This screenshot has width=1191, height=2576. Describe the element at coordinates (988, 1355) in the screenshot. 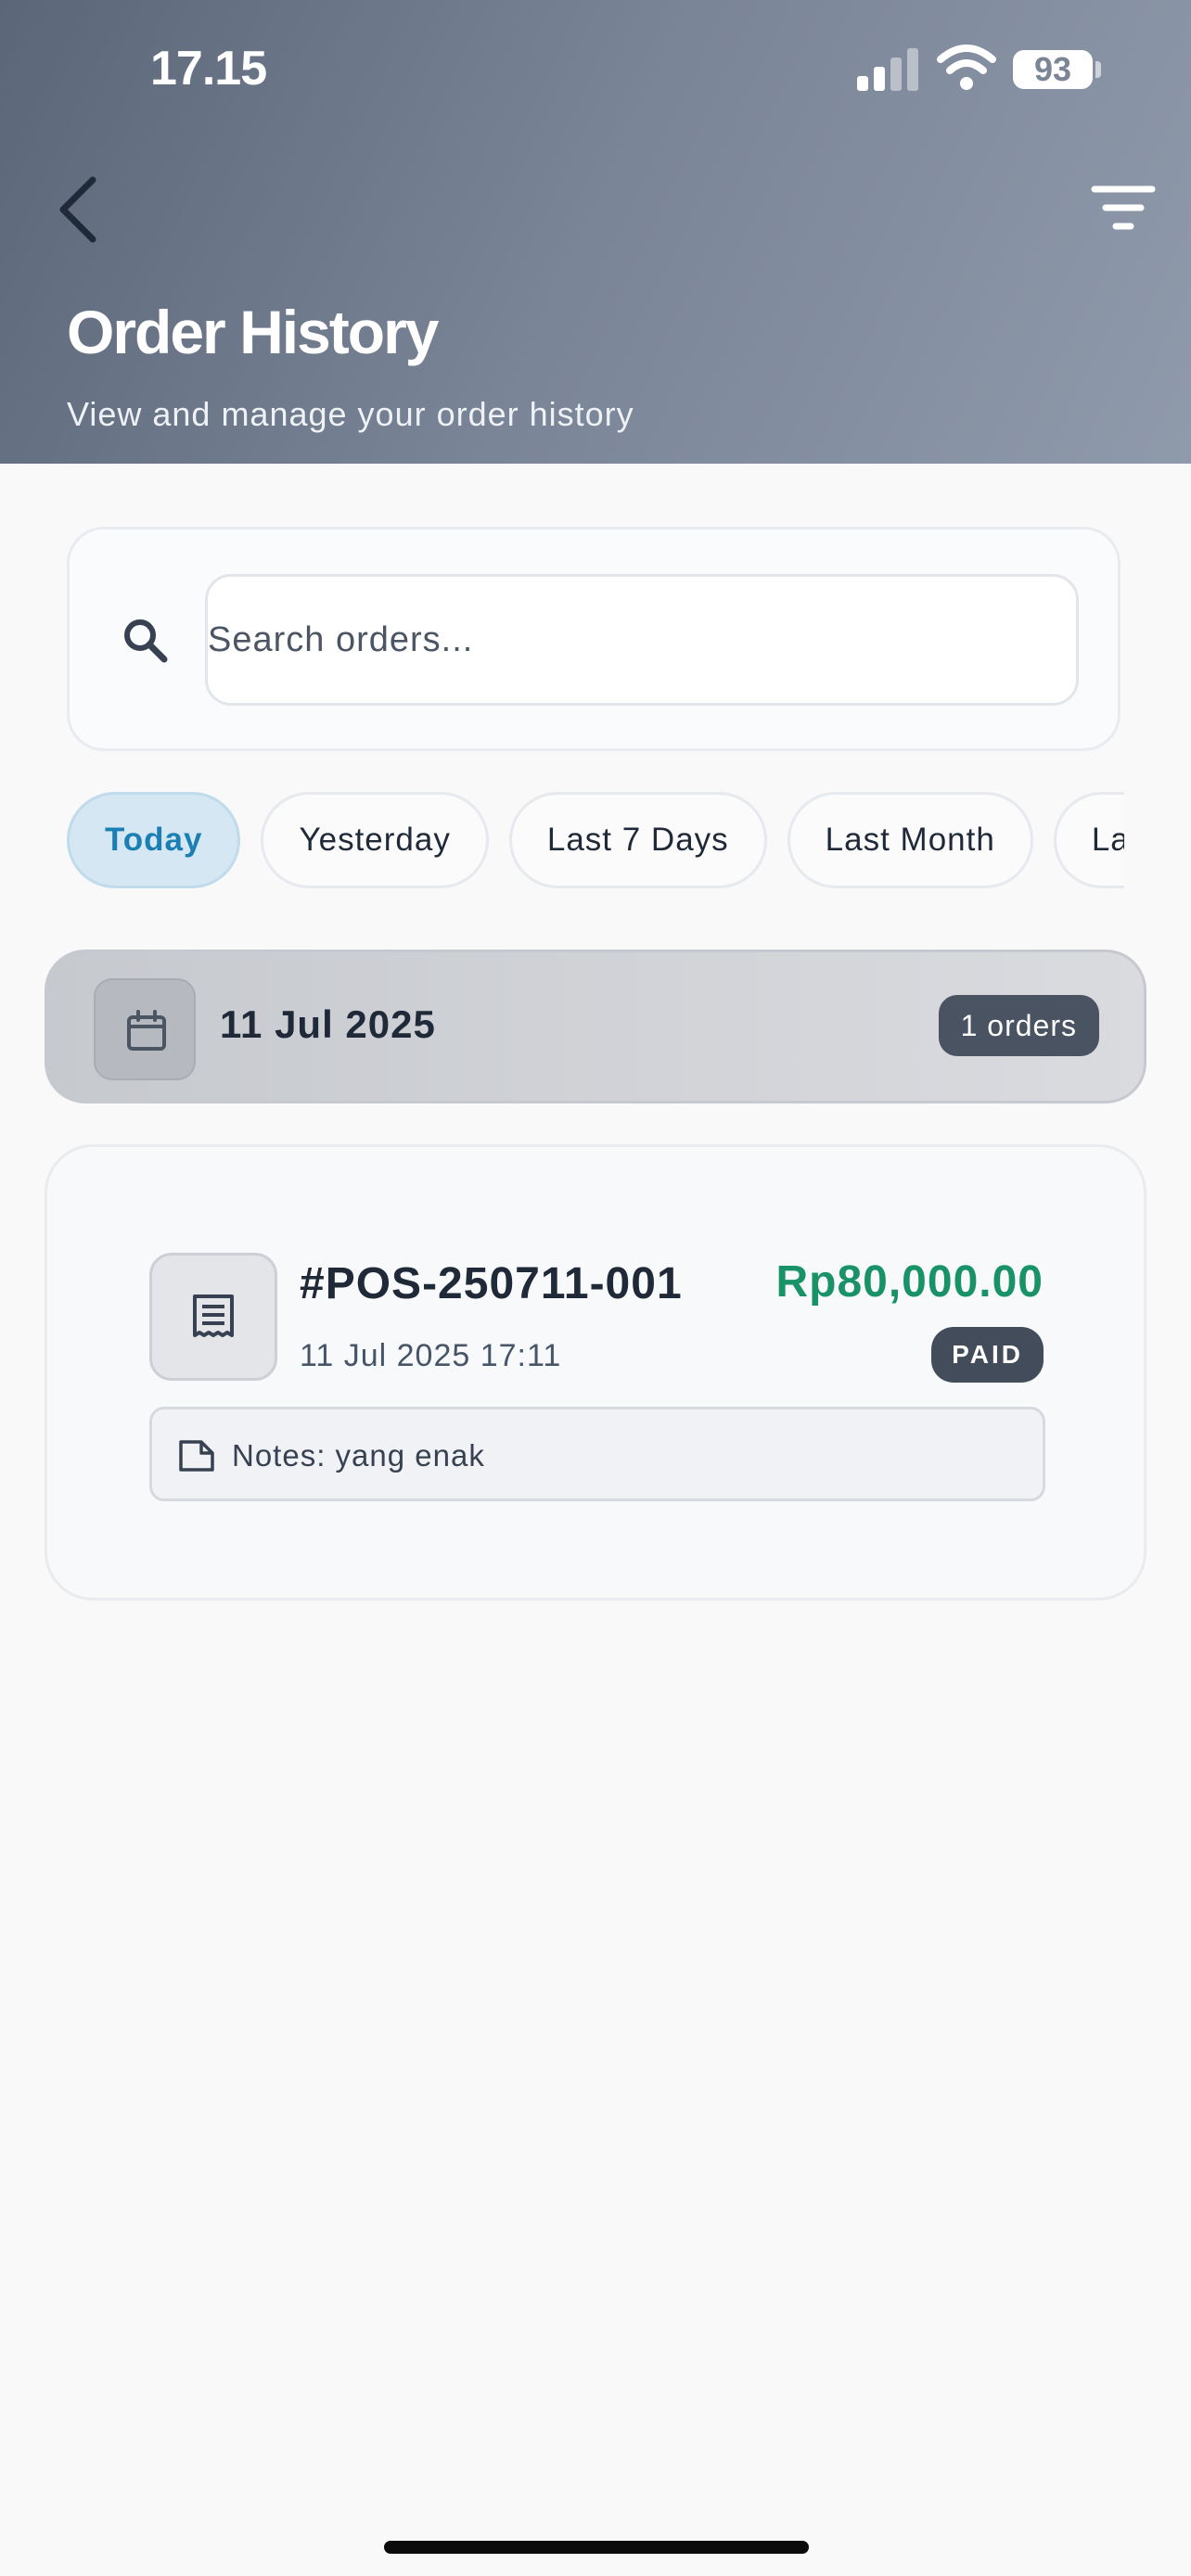

I see `status-badge: PAID` at that location.